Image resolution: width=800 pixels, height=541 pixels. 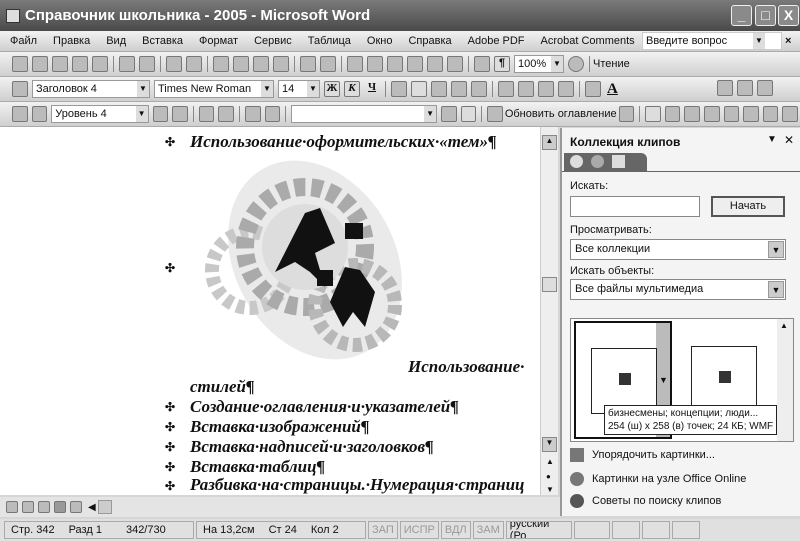 What do you see at coordinates (60, 507) in the screenshot?
I see `outline-view-icon` at bounding box center [60, 507].